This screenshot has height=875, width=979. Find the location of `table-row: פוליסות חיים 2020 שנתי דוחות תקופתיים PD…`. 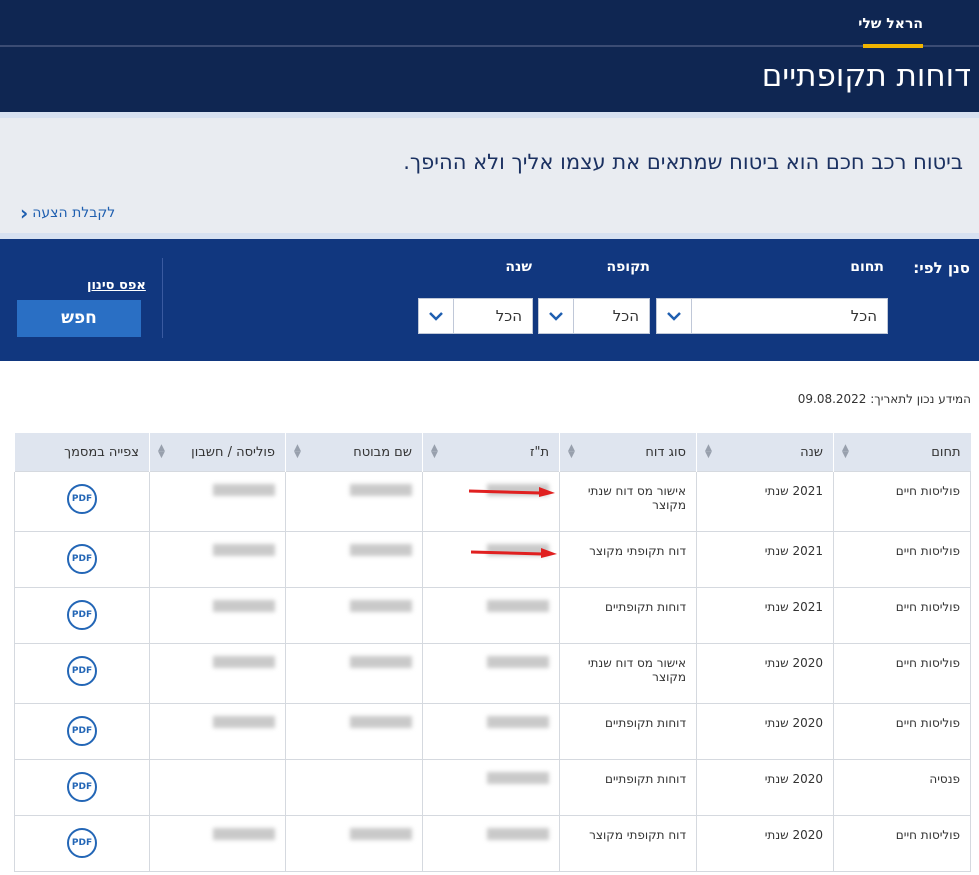

table-row: פוליסות חיים 2020 שנתי דוחות תקופתיים PD… is located at coordinates (492, 731).